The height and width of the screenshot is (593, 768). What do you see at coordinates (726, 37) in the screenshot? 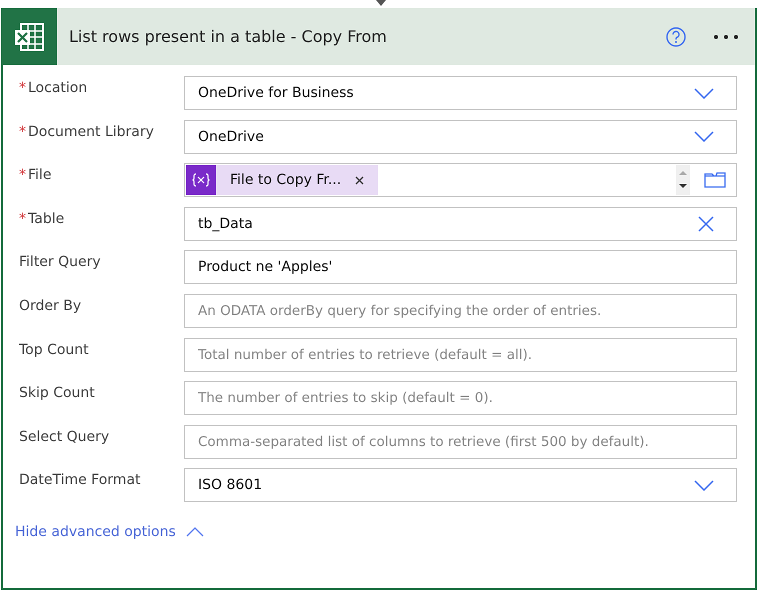
I see `more-icon` at bounding box center [726, 37].